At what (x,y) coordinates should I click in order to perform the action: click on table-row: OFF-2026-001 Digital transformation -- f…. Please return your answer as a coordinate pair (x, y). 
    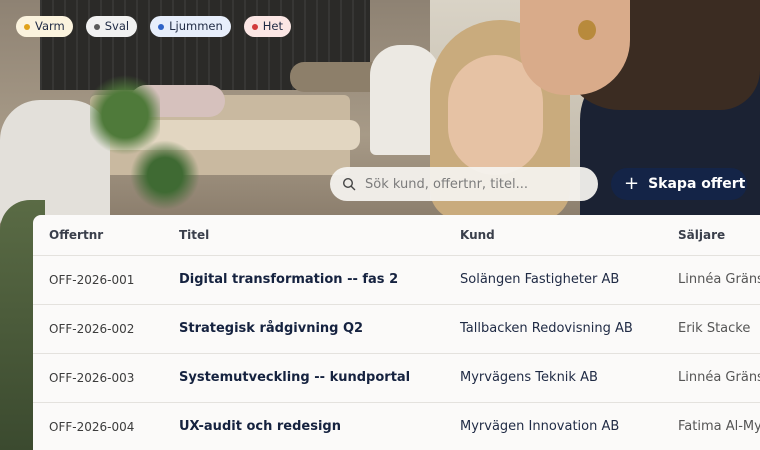
    Looking at the image, I should click on (396, 280).